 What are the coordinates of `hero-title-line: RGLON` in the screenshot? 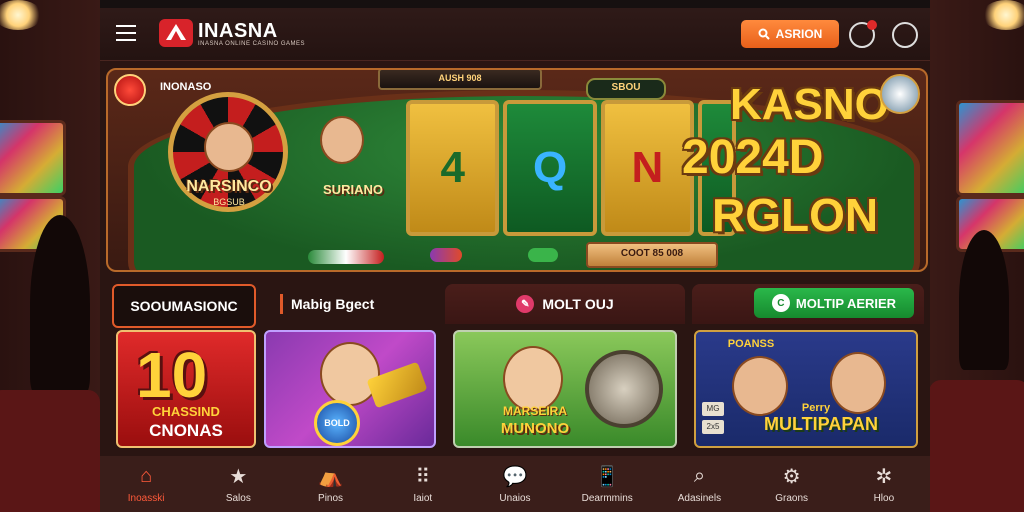 It's located at (795, 215).